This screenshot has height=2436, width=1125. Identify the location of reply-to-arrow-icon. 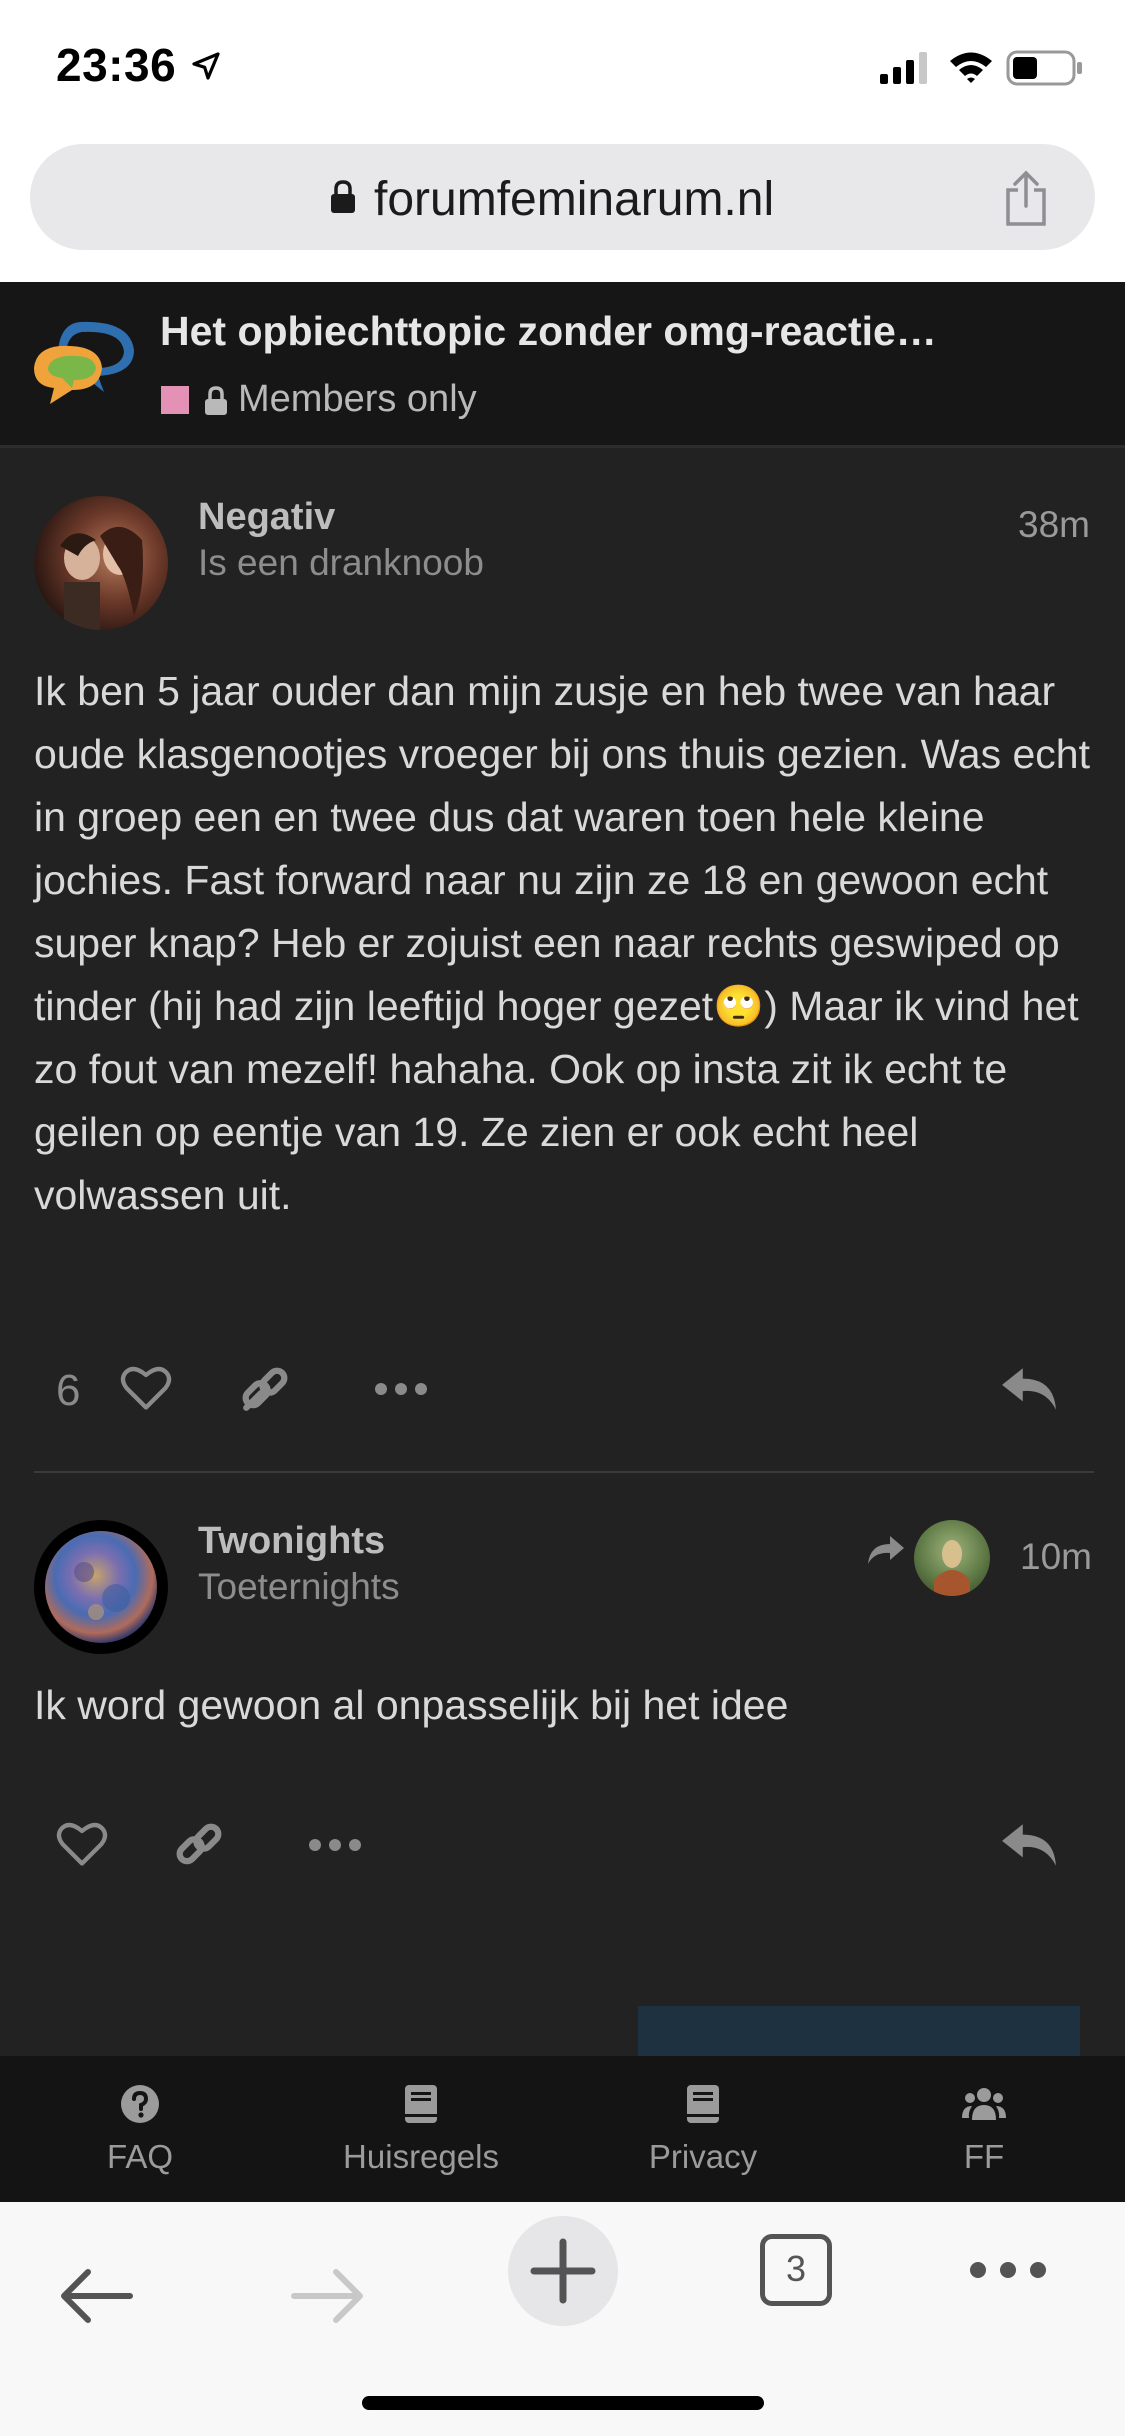
(886, 1550).